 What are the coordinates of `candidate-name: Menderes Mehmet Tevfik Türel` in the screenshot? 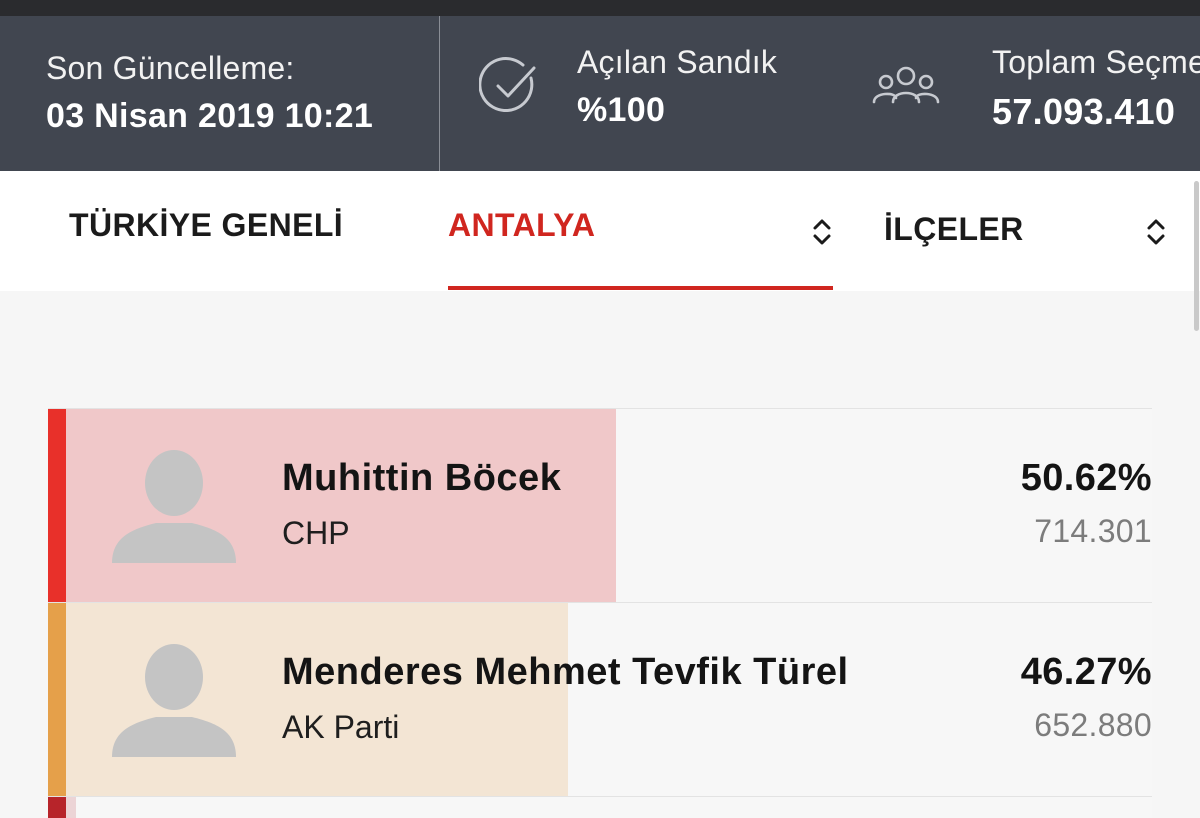 It's located at (565, 672).